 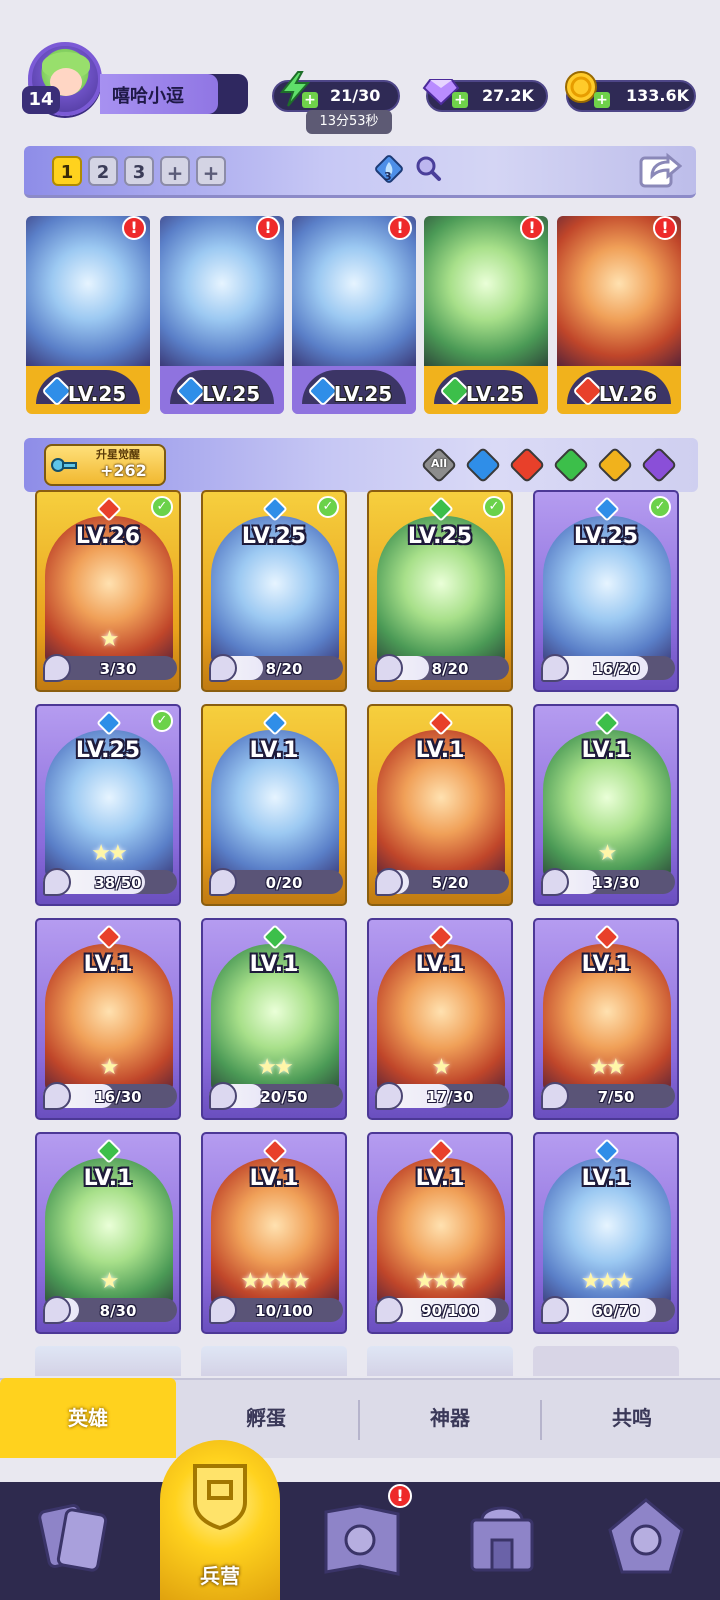 I want to click on filter-dark-icon, so click(x=659, y=465).